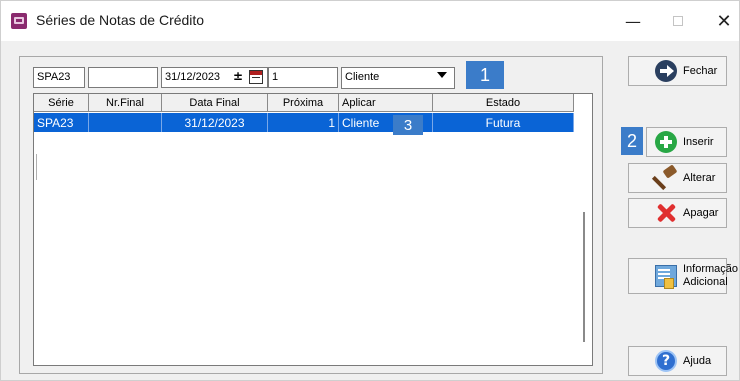 This screenshot has height=381, width=740. What do you see at coordinates (632, 141) in the screenshot?
I see `step-badge-2: 2` at bounding box center [632, 141].